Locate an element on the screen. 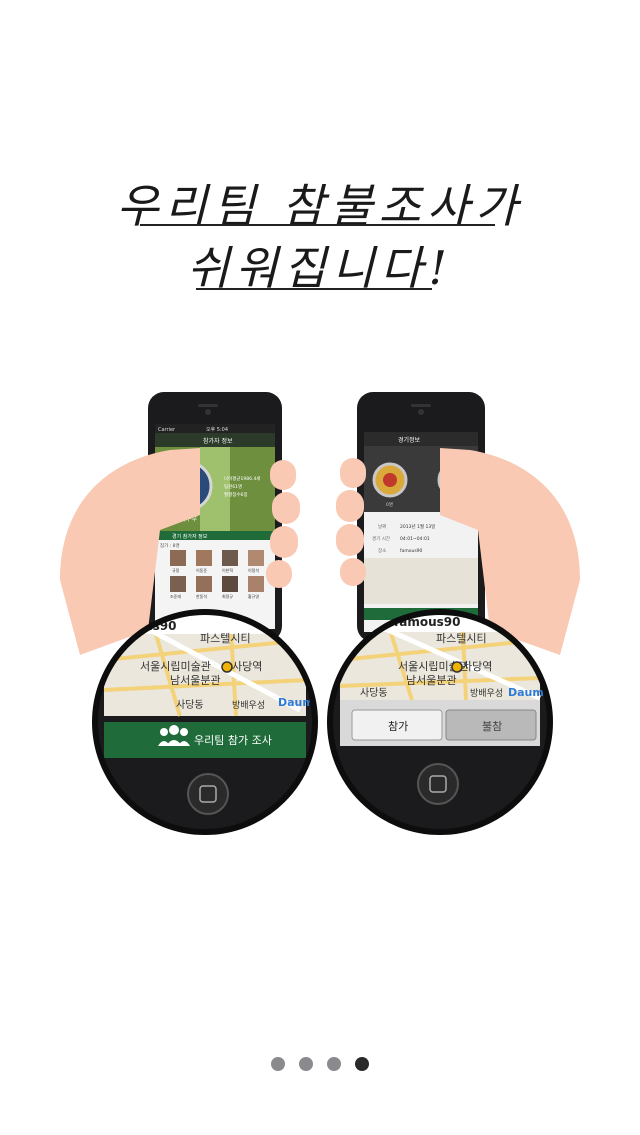 The width and height of the screenshot is (640, 1135). left-team-info-1: 나이평균1986.4세 is located at coordinates (242, 478).